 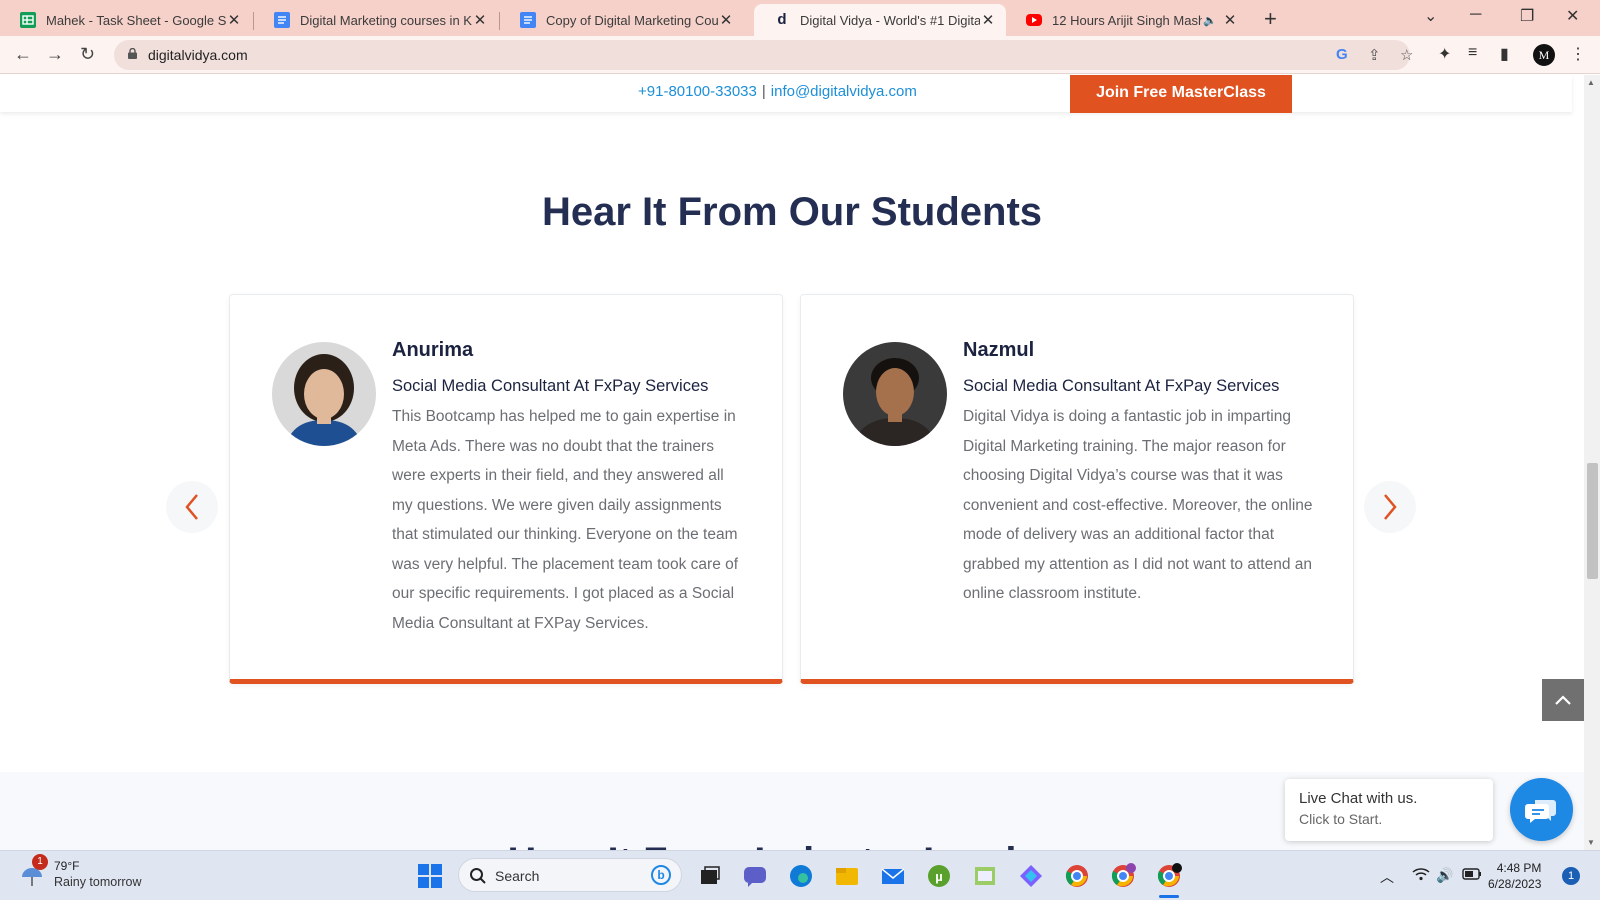 What do you see at coordinates (1475, 15) in the screenshot?
I see `minimize-icon: ─` at bounding box center [1475, 15].